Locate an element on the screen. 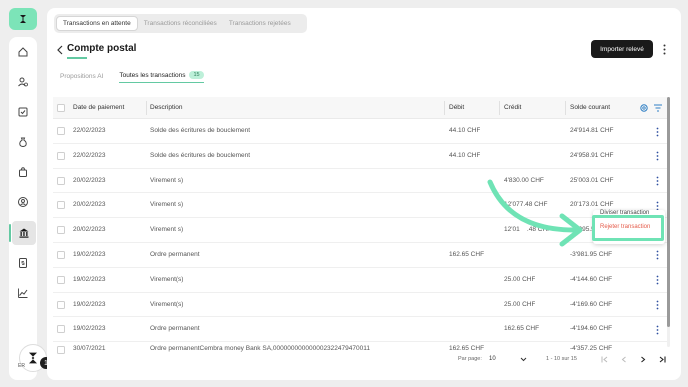 The height and width of the screenshot is (387, 688). cell-description: Virement s) is located at coordinates (167, 205).